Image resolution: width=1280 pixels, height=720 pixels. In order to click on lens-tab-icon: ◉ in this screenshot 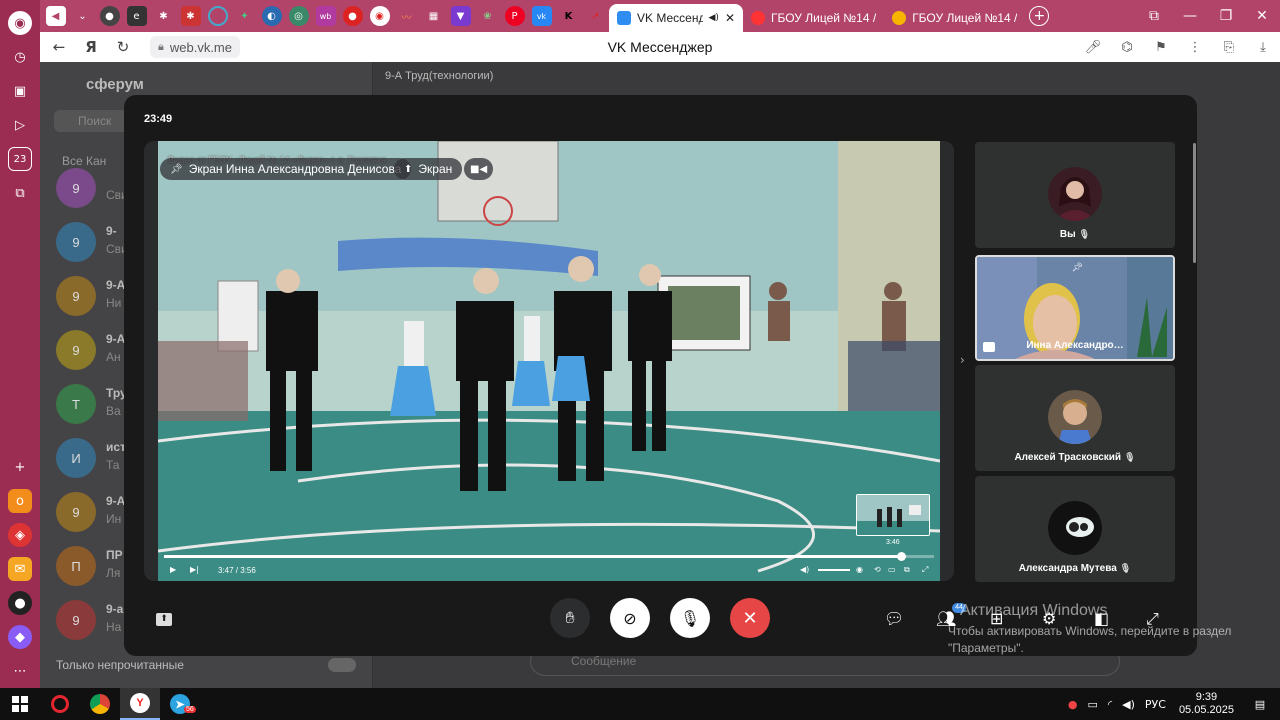, I will do `click(379, 16)`.